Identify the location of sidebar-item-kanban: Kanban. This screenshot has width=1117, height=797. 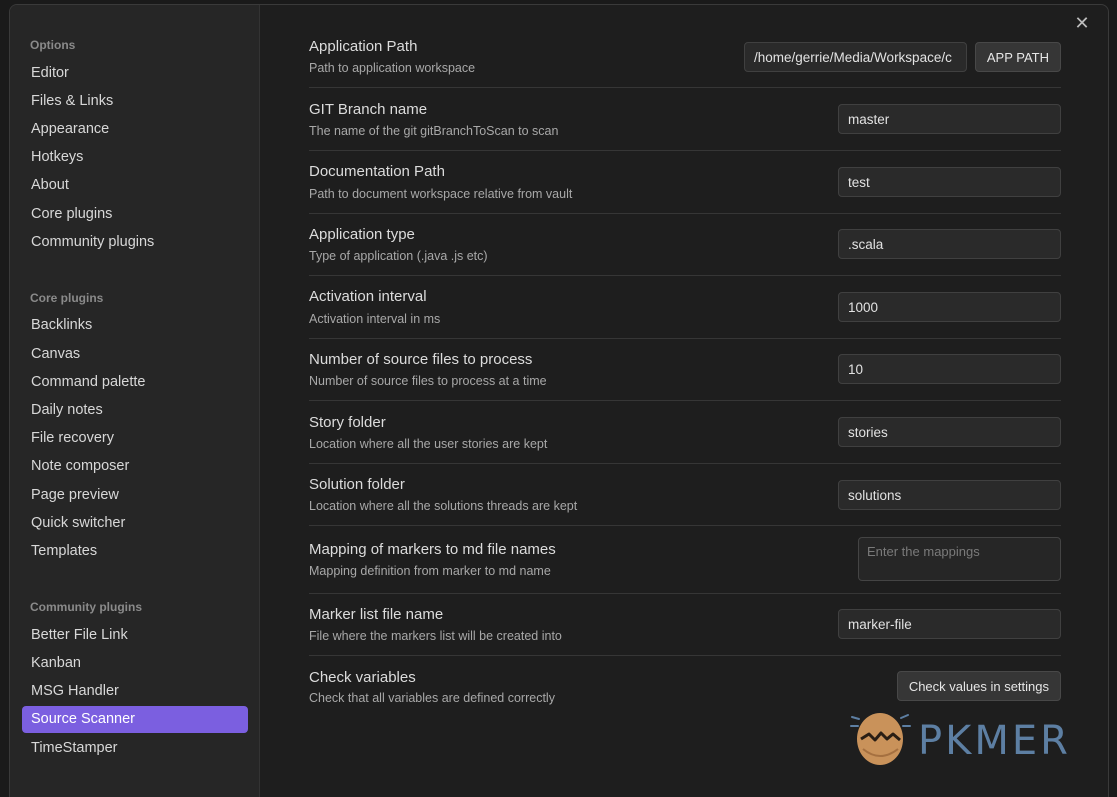
(135, 663).